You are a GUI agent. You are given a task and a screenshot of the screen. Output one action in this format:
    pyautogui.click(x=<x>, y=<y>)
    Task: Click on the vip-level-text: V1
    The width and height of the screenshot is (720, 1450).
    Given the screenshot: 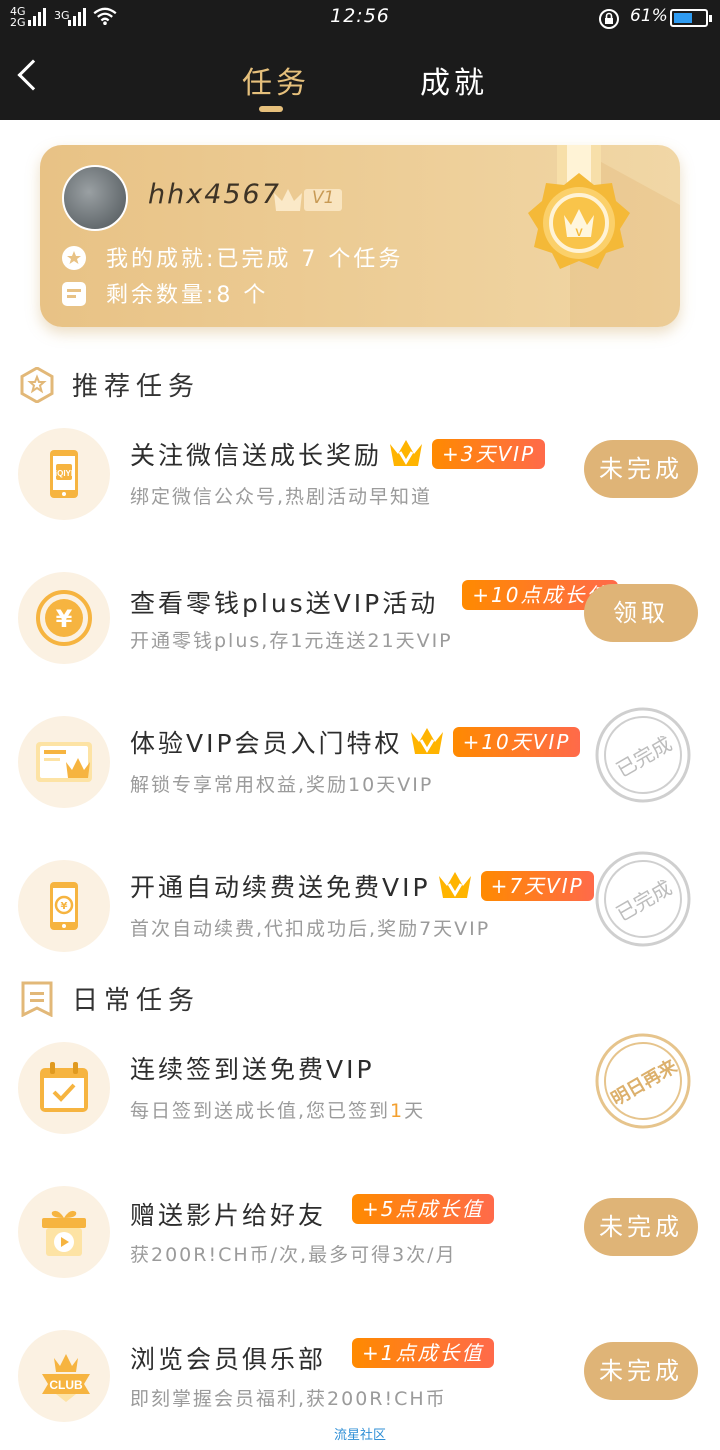 What is the action you would take?
    pyautogui.click(x=323, y=198)
    